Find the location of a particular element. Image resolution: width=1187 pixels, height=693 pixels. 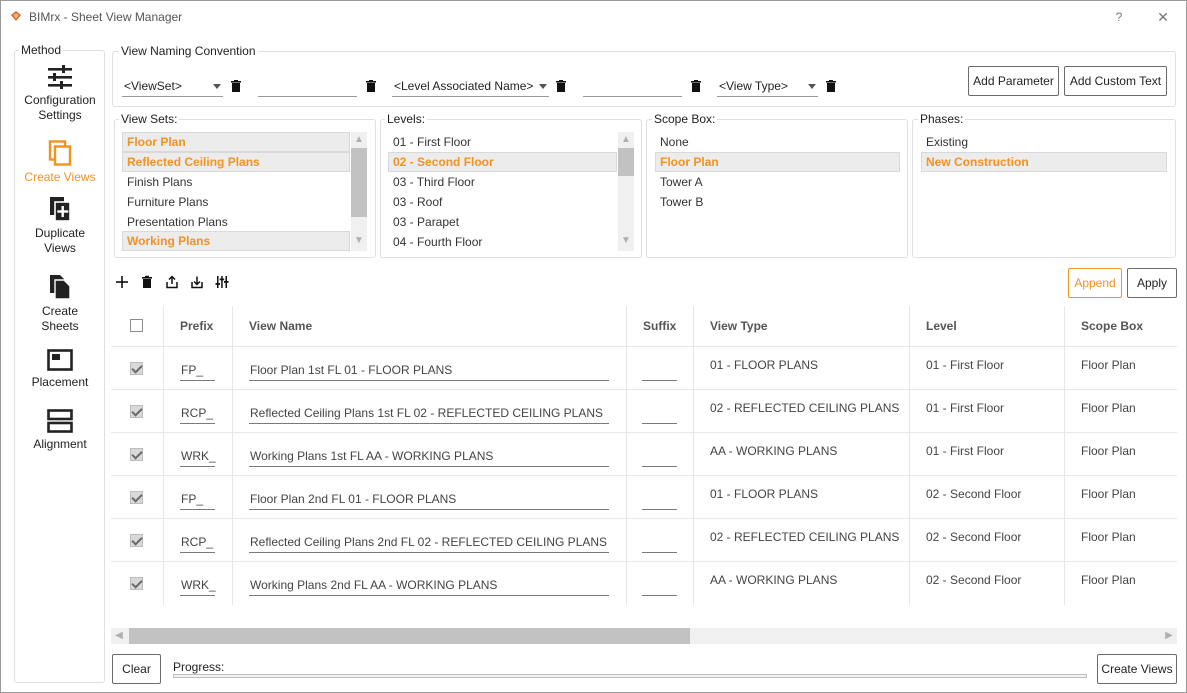

cell-prefix: WRK_ is located at coordinates (197, 454).